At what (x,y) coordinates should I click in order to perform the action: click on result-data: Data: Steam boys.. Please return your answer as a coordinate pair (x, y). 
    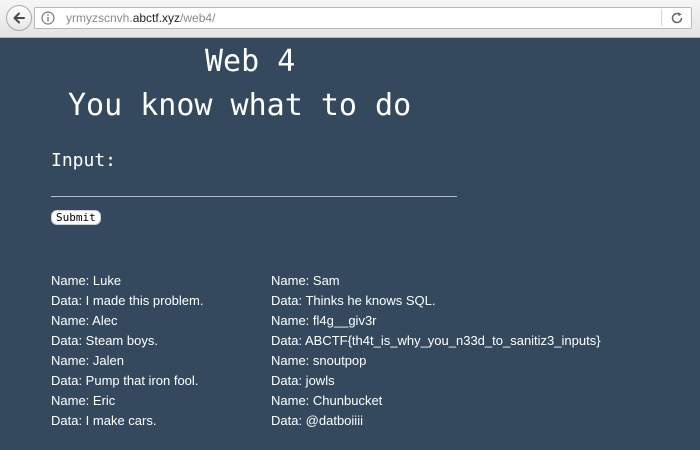
    Looking at the image, I should click on (104, 340).